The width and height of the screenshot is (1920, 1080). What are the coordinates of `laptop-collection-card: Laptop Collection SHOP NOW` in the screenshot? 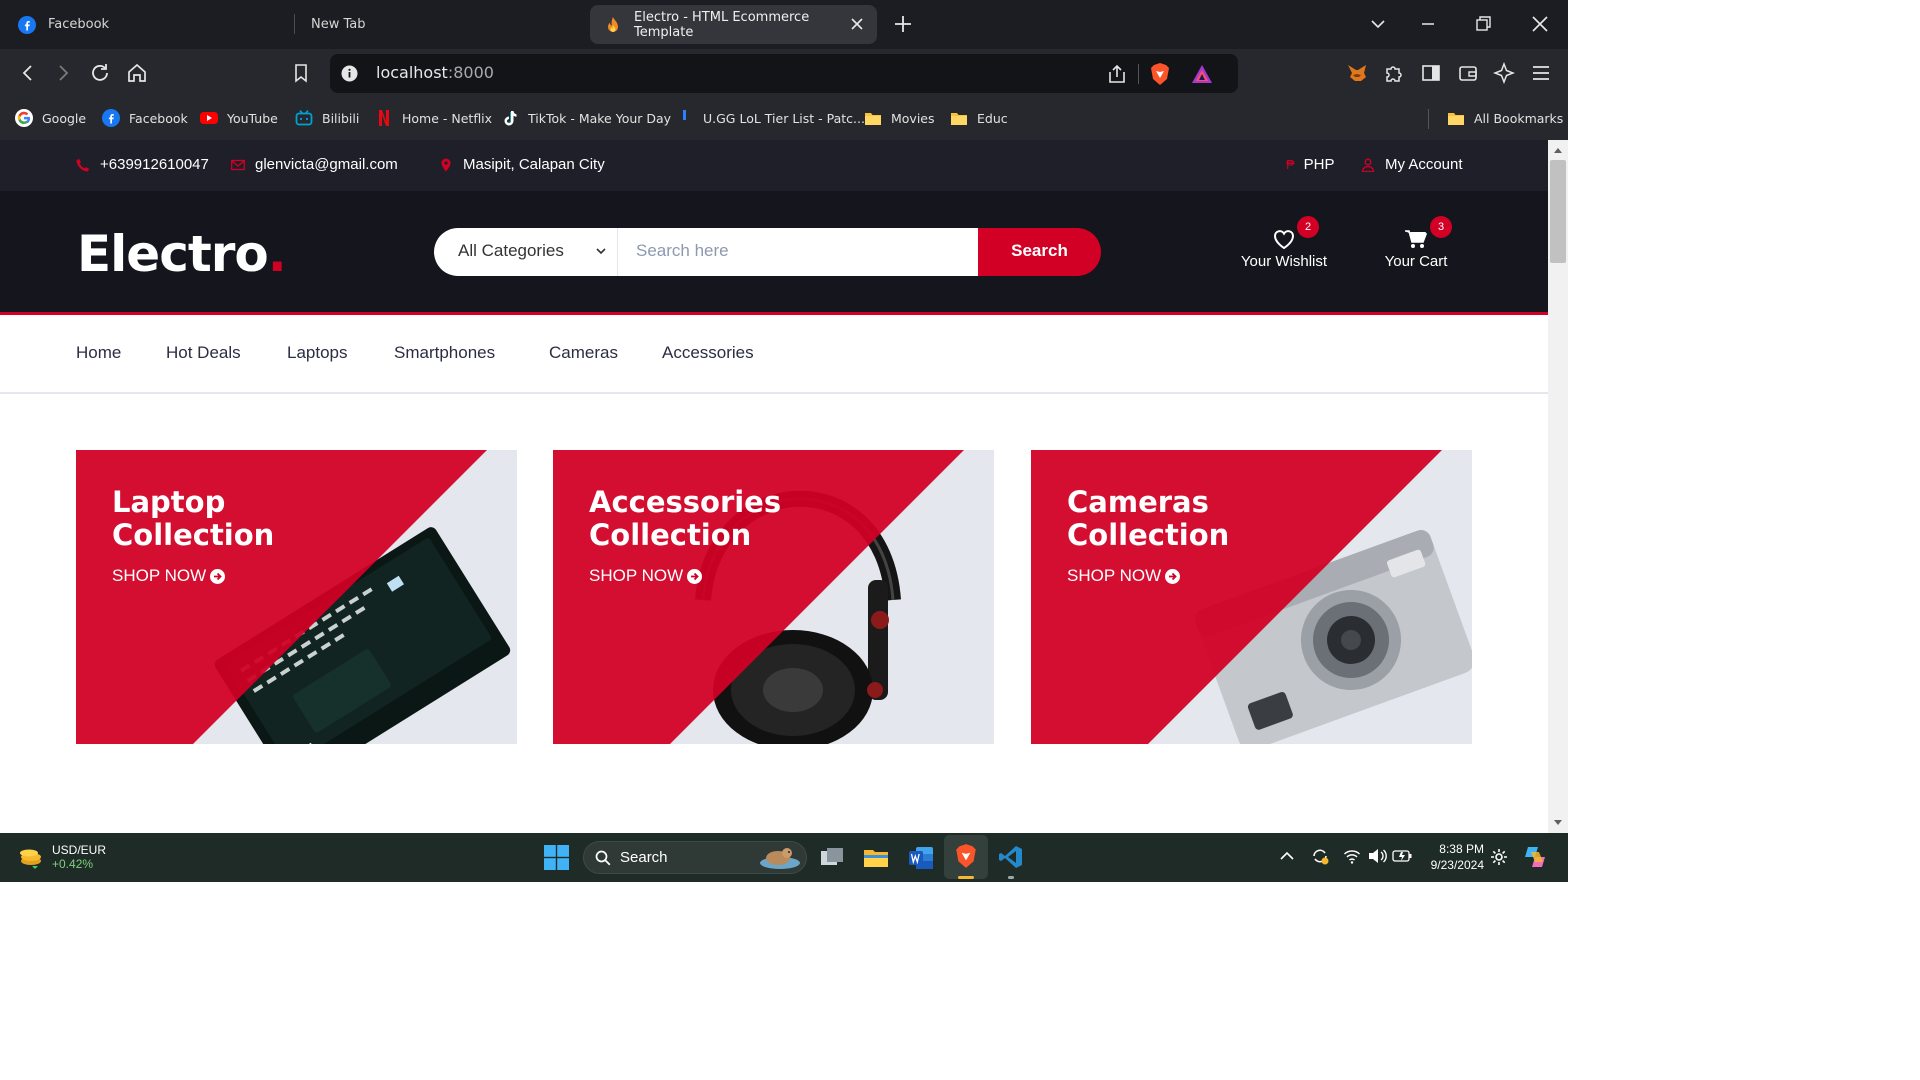 It's located at (296, 597).